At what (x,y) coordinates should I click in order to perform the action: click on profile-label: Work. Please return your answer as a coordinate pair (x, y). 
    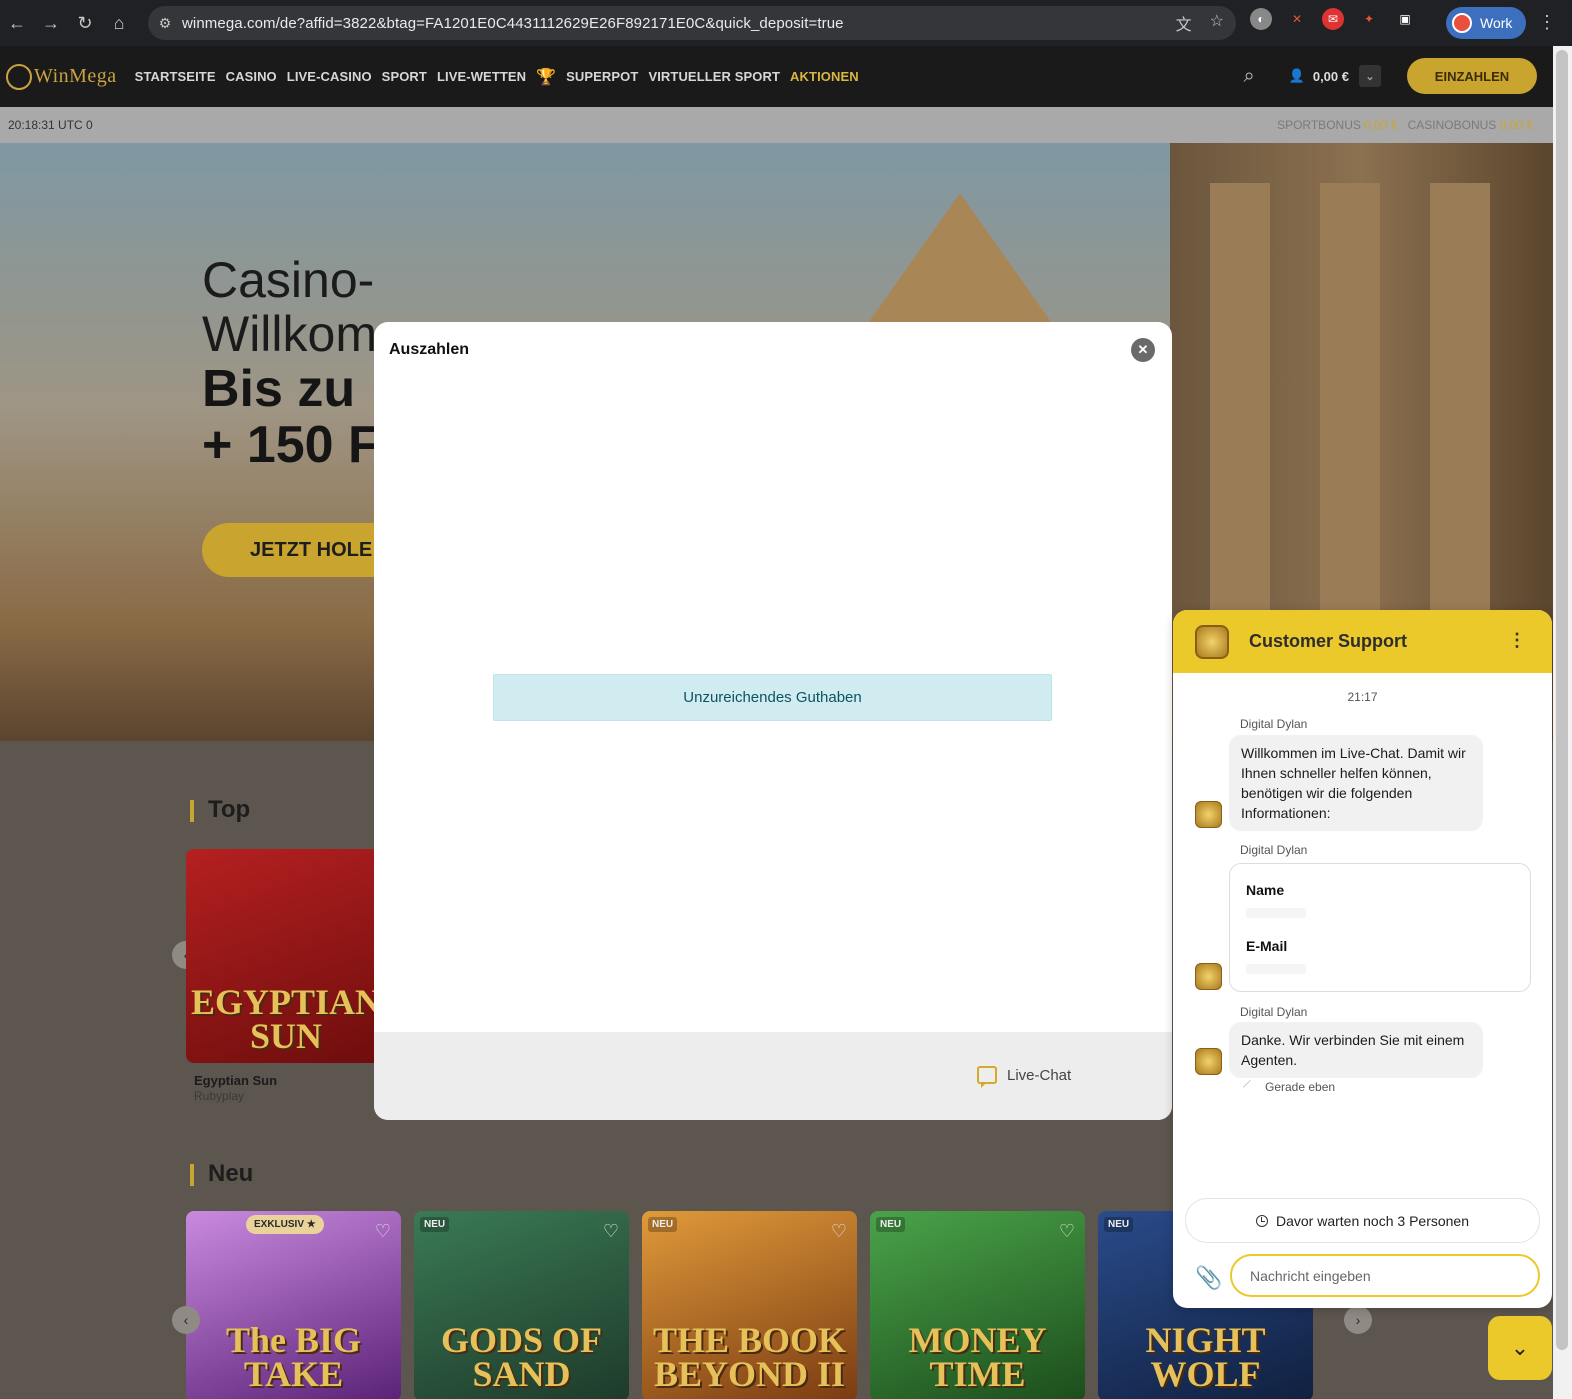
    Looking at the image, I should click on (1496, 23).